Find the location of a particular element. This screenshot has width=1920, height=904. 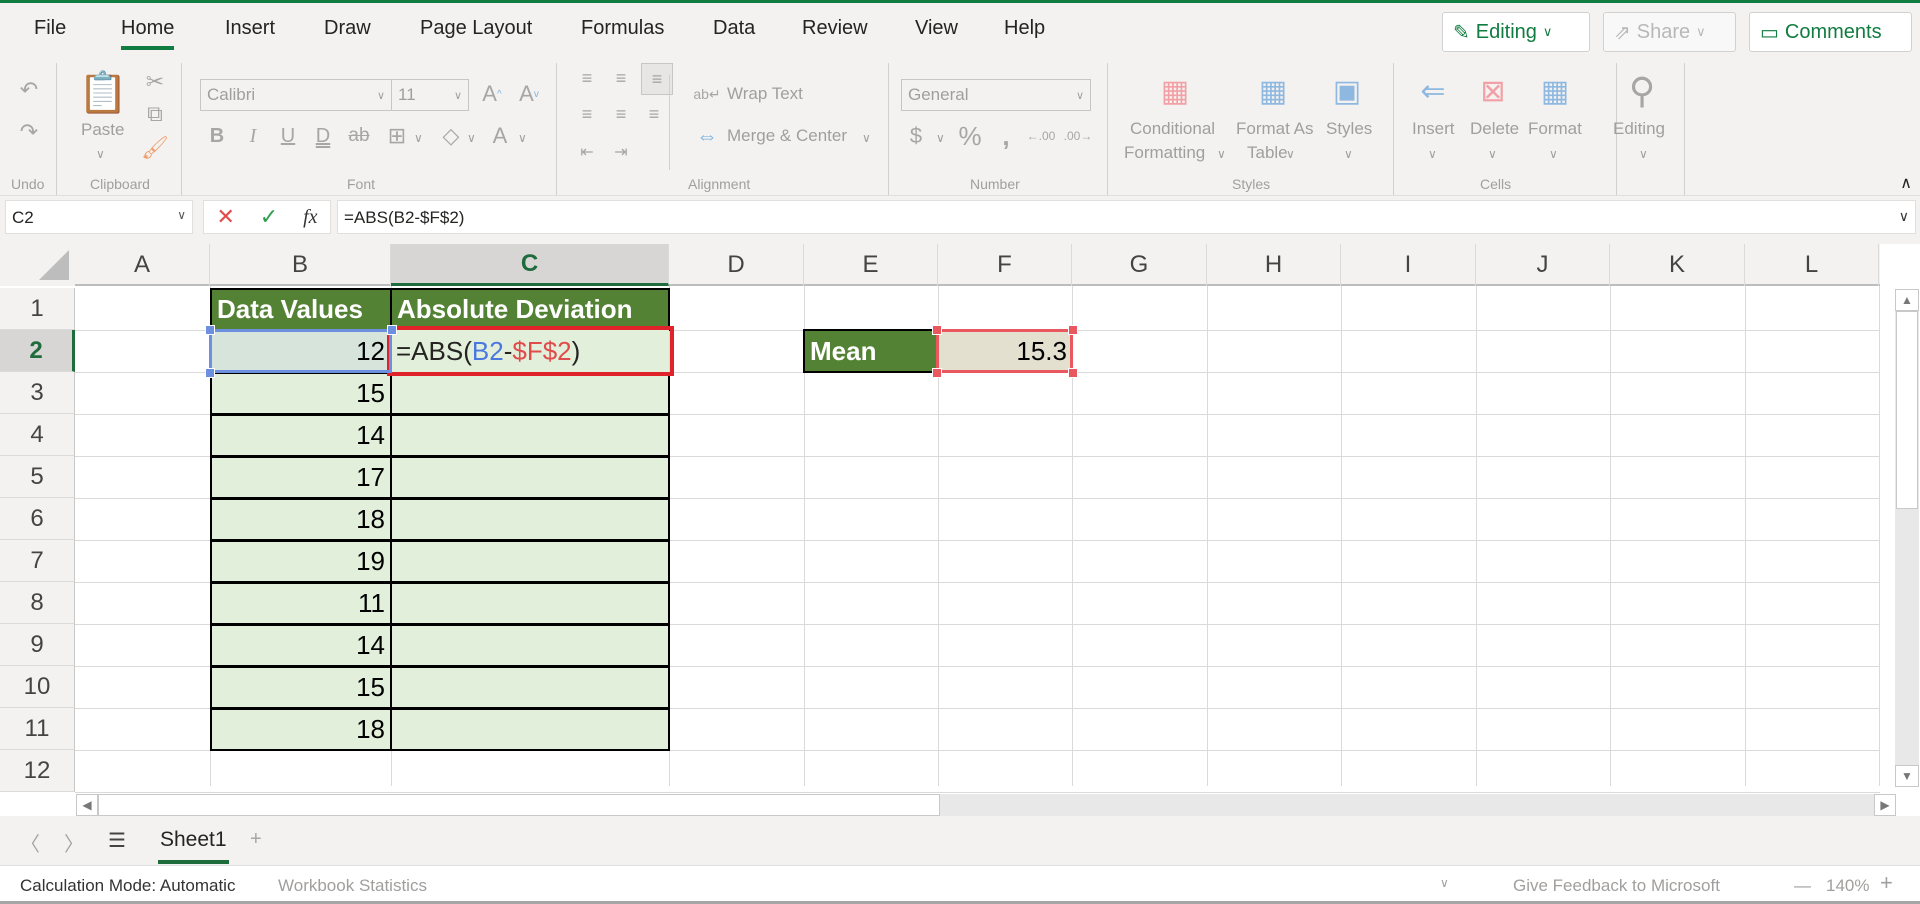

cell-b10: 15 is located at coordinates (301, 687).